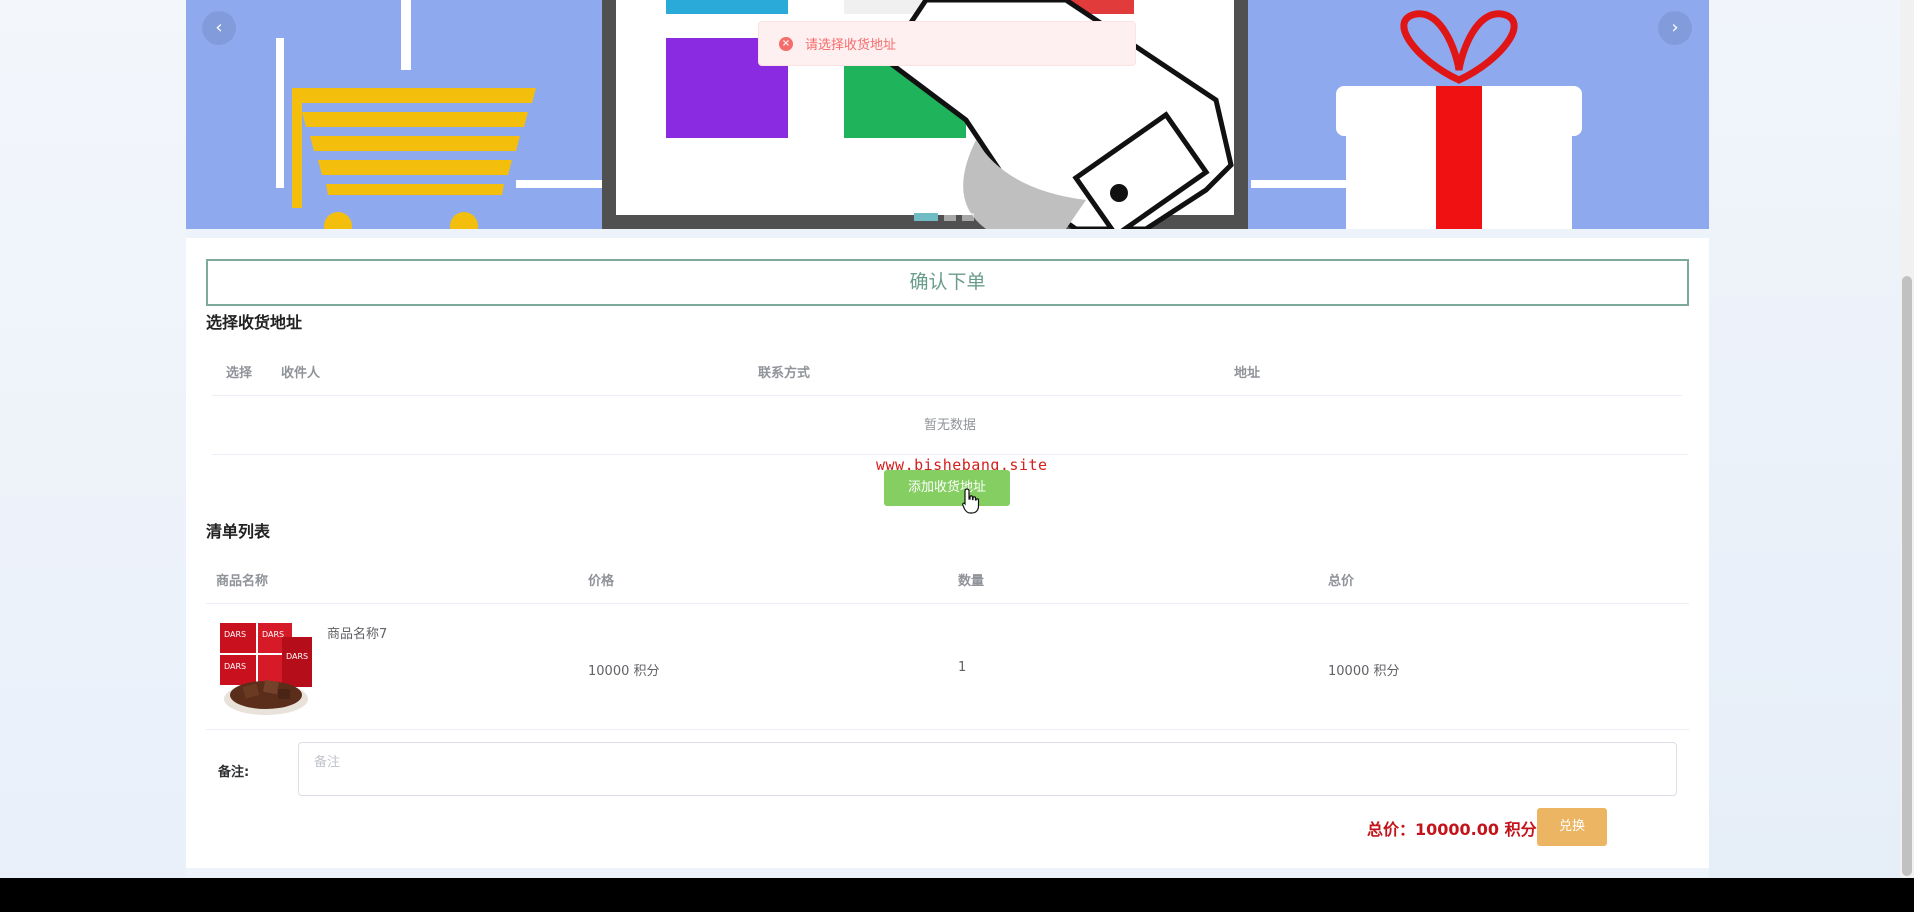 Image resolution: width=1914 pixels, height=912 pixels. What do you see at coordinates (947, 282) in the screenshot?
I see `page-title: 确认下单` at bounding box center [947, 282].